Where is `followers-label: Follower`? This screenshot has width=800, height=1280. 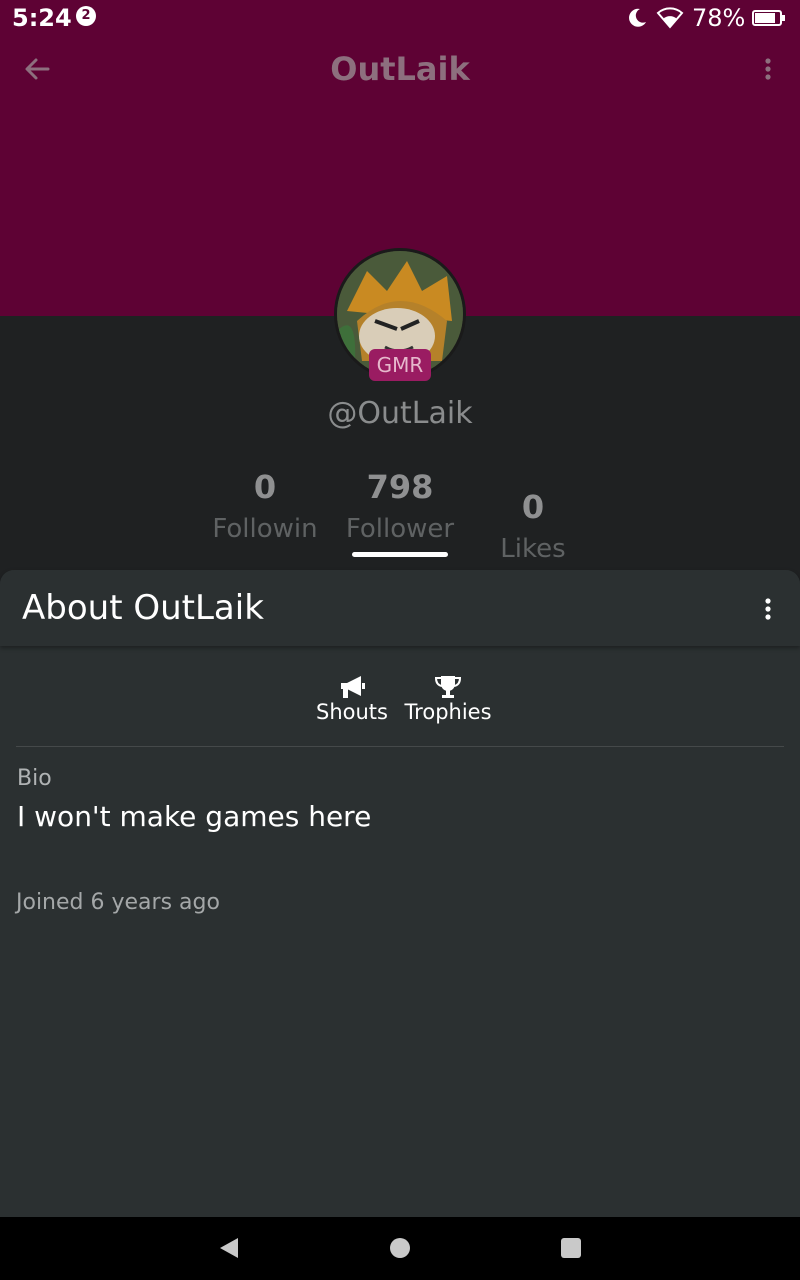 followers-label: Follower is located at coordinates (400, 529).